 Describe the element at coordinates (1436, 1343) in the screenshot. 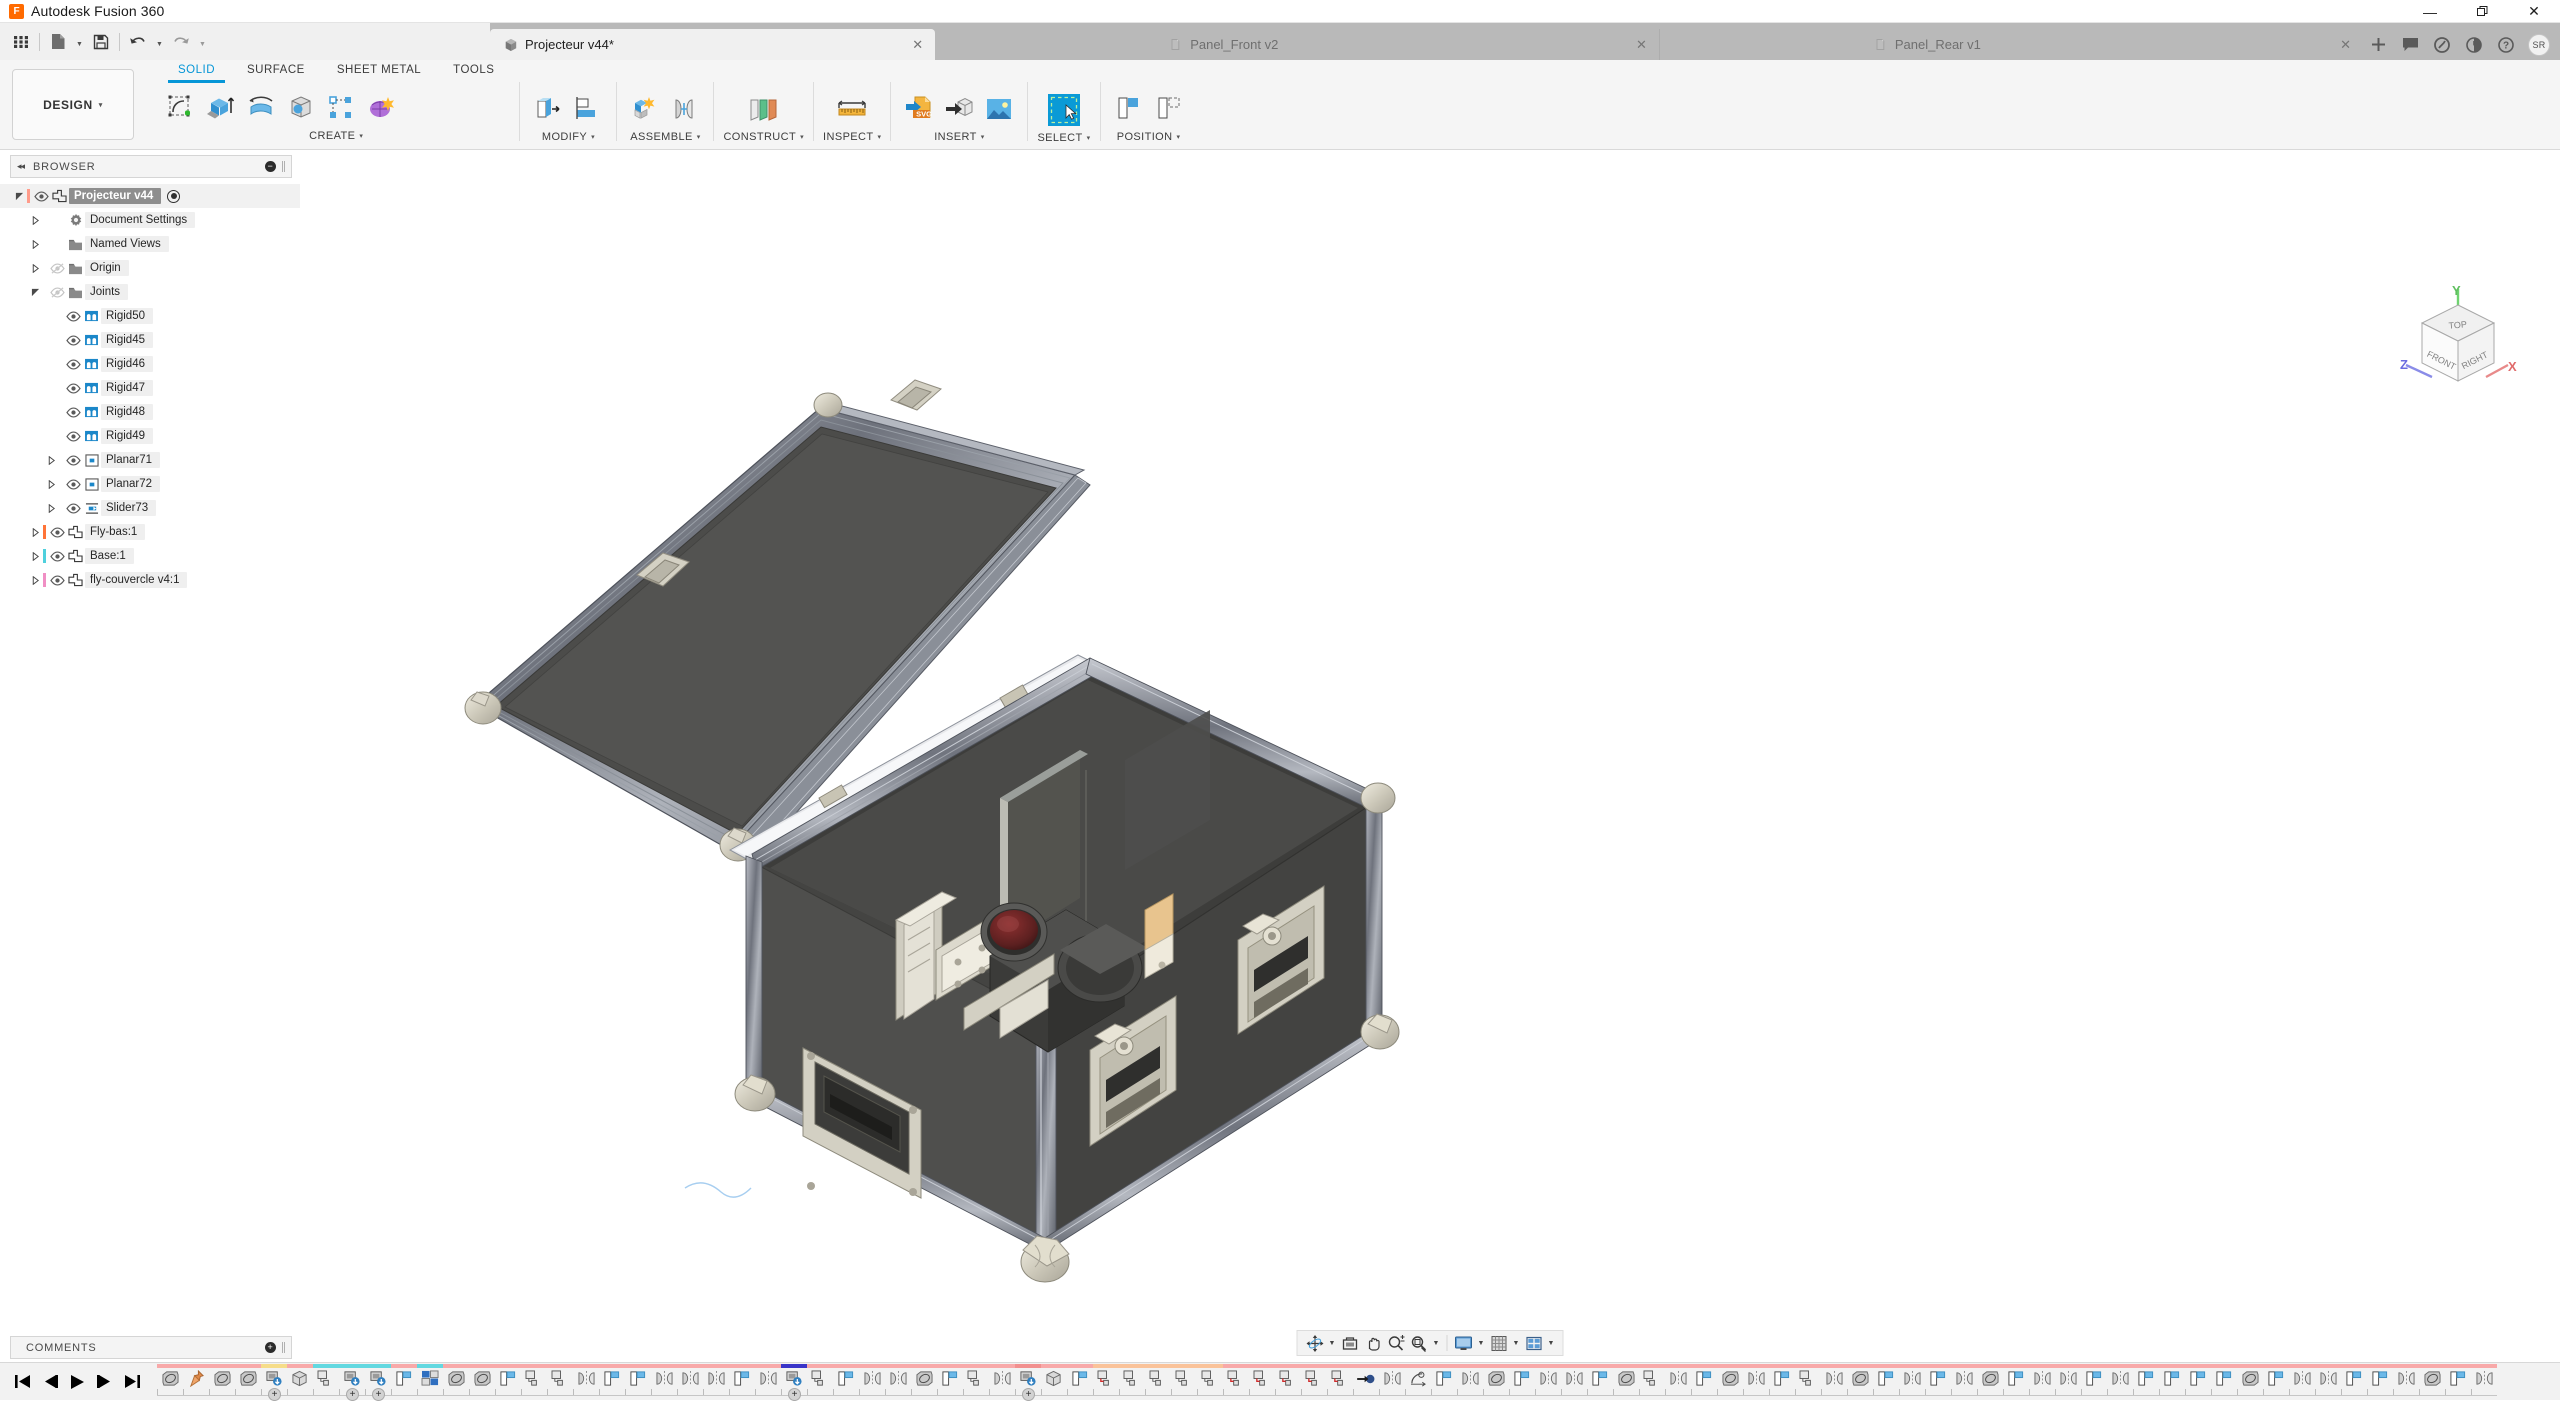

I see `zoom-caret-icon: ▼` at that location.